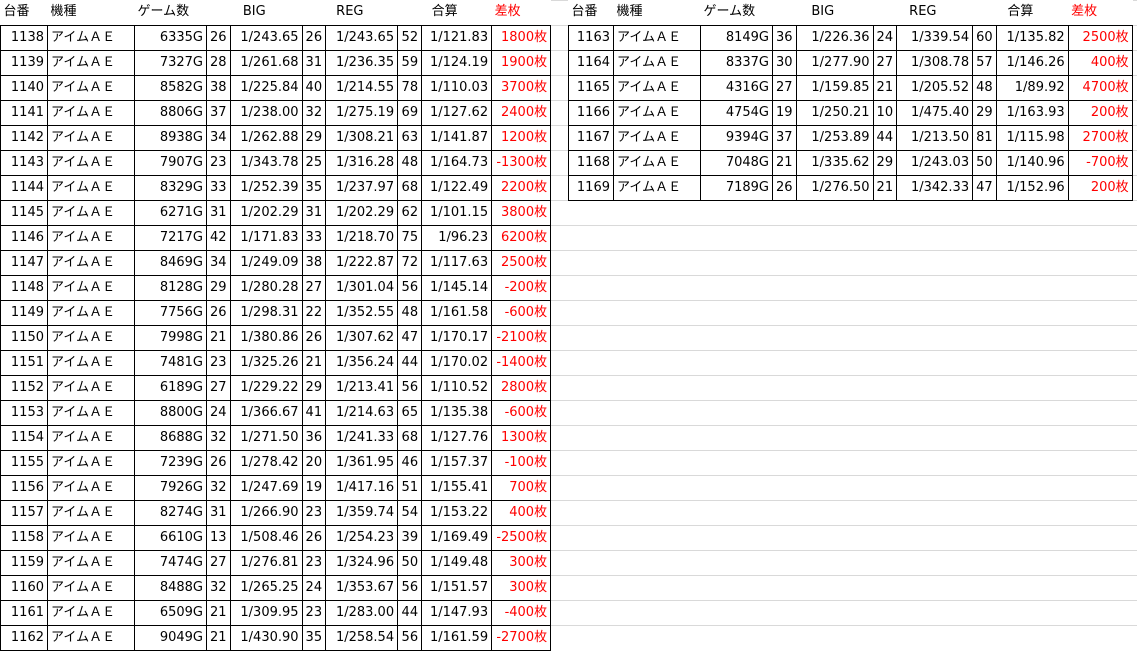 This screenshot has width=1137, height=651. Describe the element at coordinates (457, 512) in the screenshot. I see `cell-total-rate: 1/153.22` at that location.